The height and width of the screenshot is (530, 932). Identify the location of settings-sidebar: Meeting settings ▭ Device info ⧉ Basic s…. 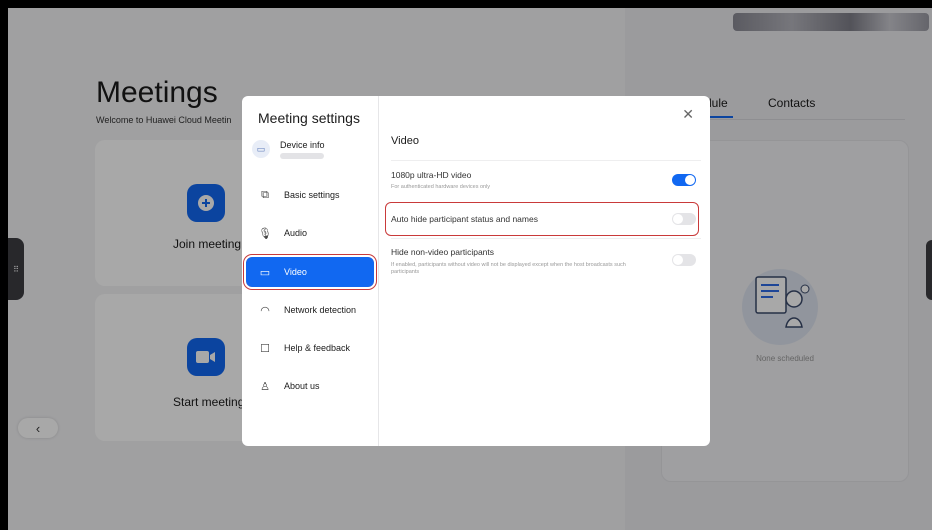
(310, 271).